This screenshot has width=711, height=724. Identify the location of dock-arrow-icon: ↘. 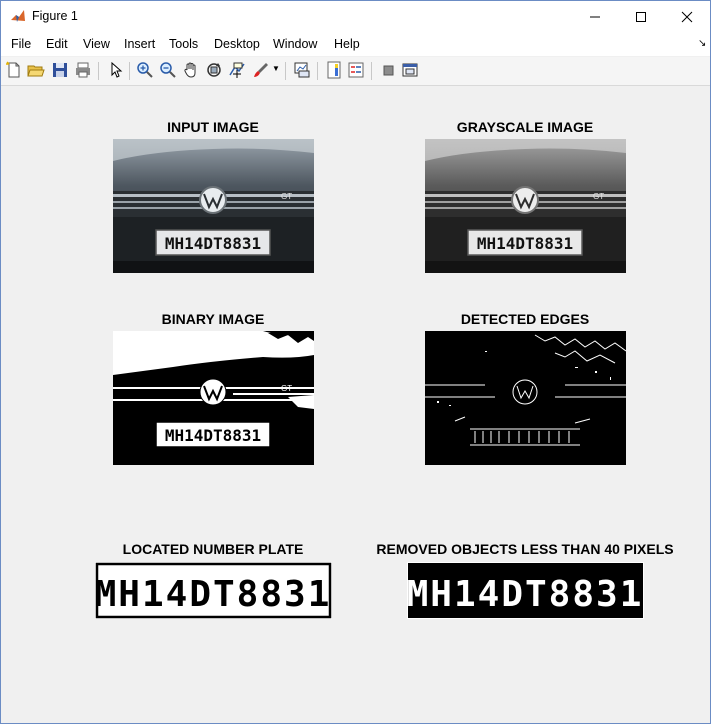
(702, 43).